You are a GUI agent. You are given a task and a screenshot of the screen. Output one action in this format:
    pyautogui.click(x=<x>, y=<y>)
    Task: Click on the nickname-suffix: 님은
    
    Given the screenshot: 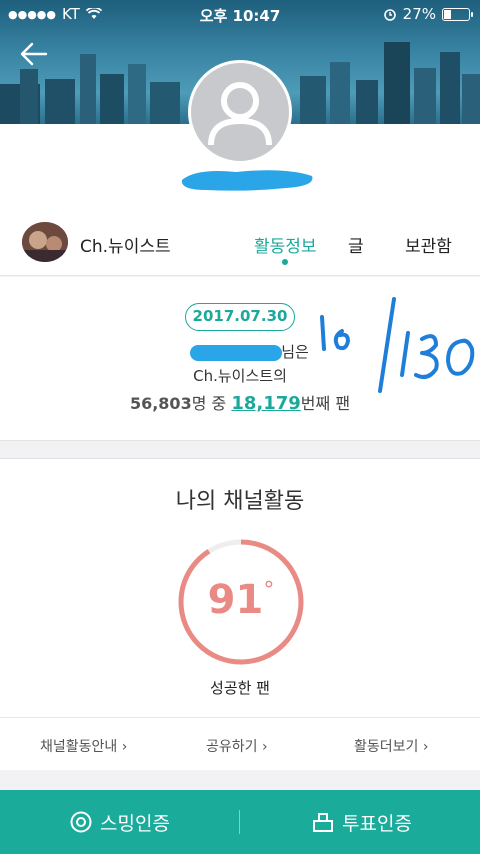 What is the action you would take?
    pyautogui.click(x=295, y=352)
    